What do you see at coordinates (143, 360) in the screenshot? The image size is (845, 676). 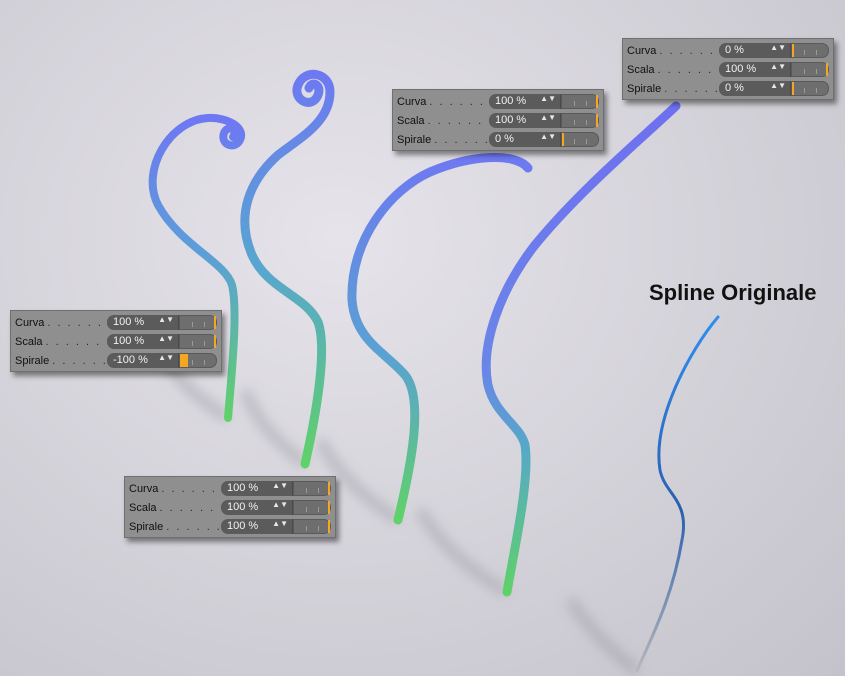 I see `param-value-field: -100 % ▲▼` at bounding box center [143, 360].